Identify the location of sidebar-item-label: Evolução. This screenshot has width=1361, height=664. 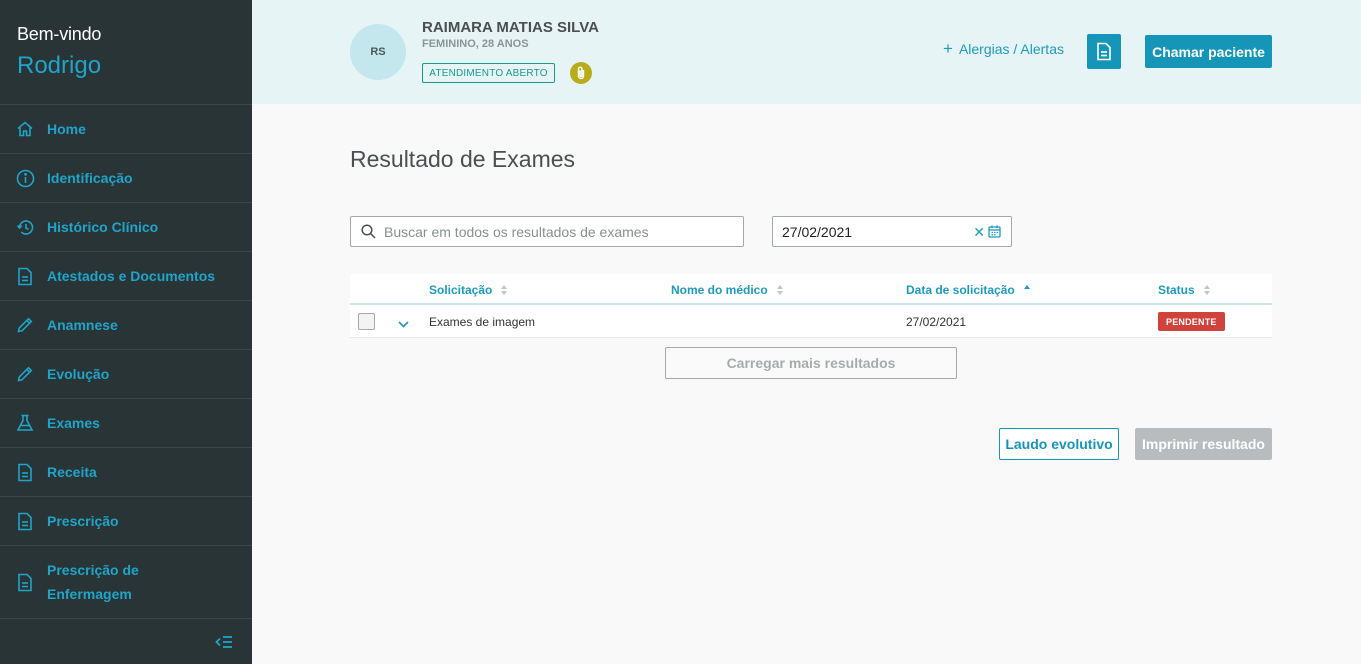
(78, 374).